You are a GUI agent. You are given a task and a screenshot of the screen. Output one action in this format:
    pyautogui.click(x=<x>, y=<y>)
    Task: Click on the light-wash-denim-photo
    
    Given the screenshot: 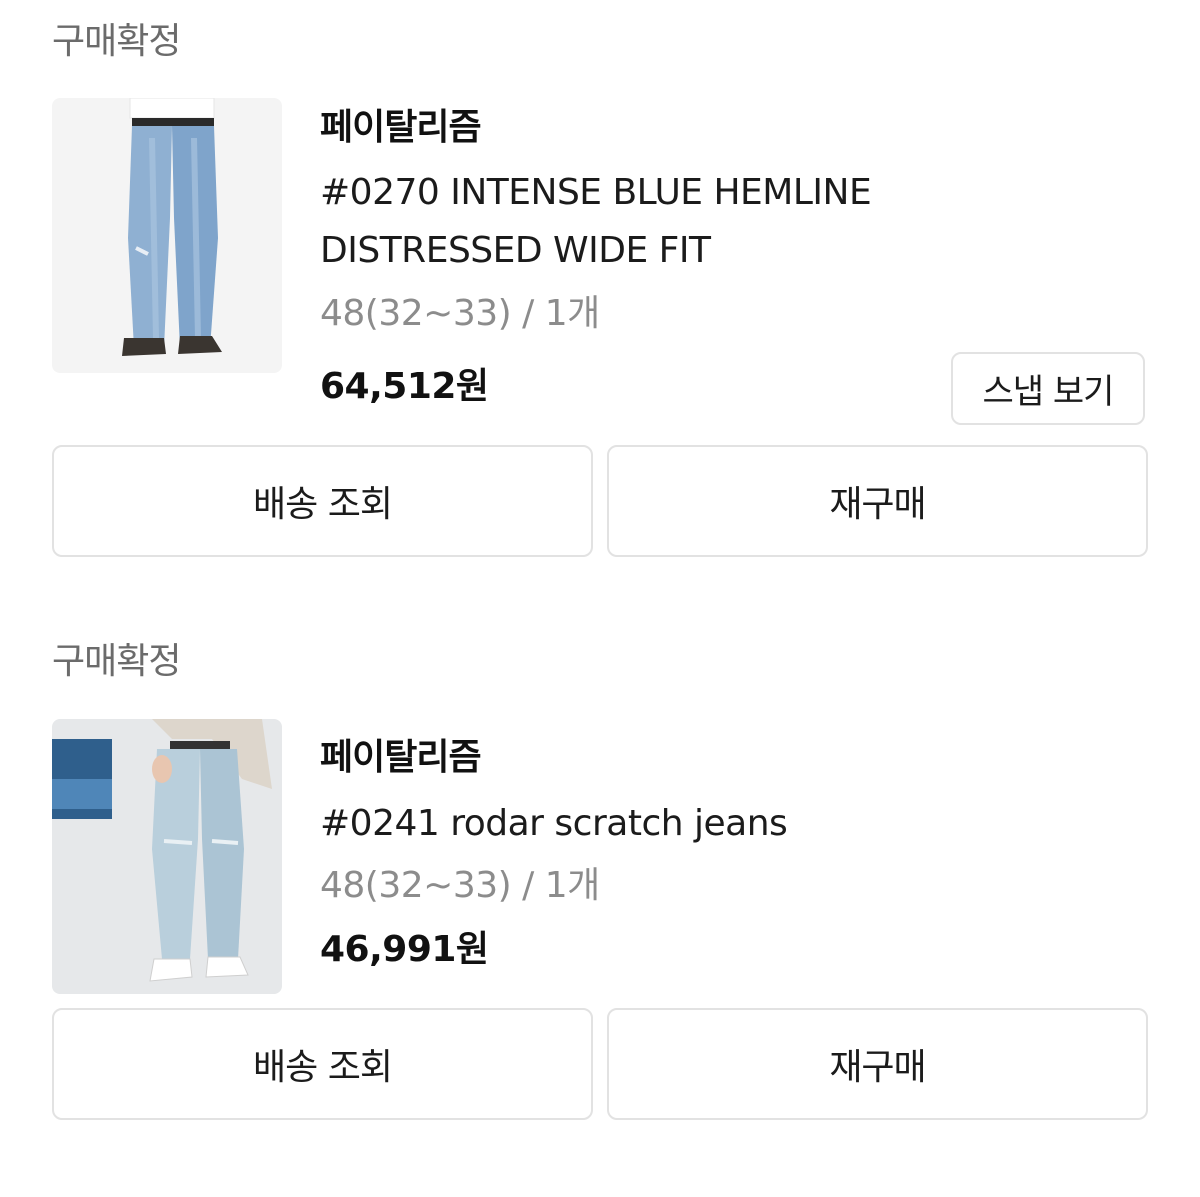 What is the action you would take?
    pyautogui.click(x=167, y=856)
    